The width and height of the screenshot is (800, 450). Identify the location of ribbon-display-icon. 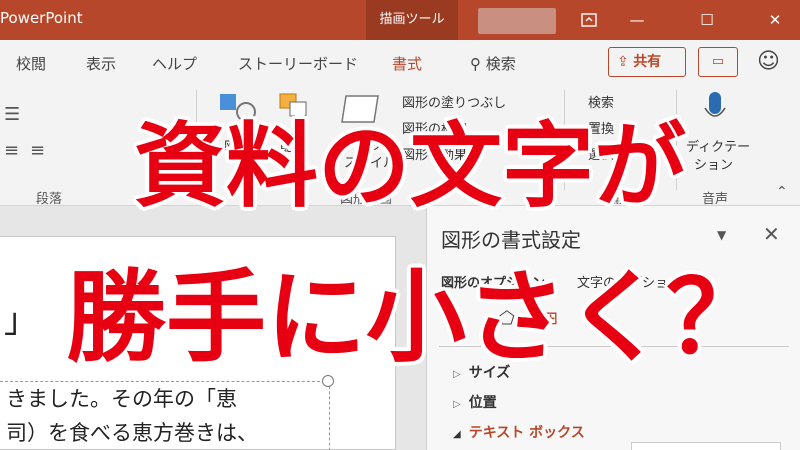
(589, 20).